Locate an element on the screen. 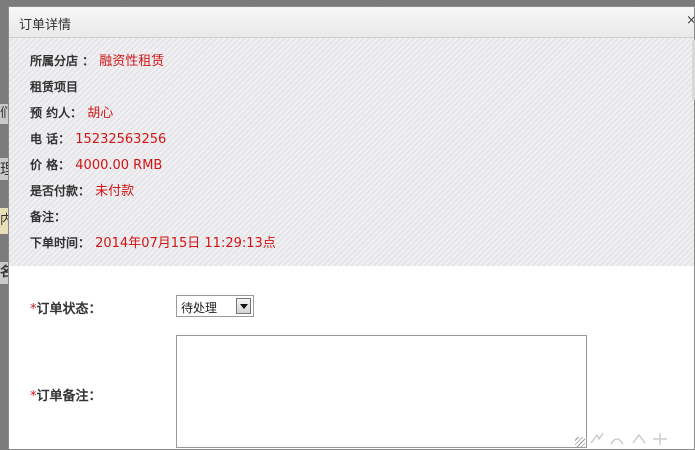 The width and height of the screenshot is (695, 450). info-label: 价 格： is located at coordinates (50, 165).